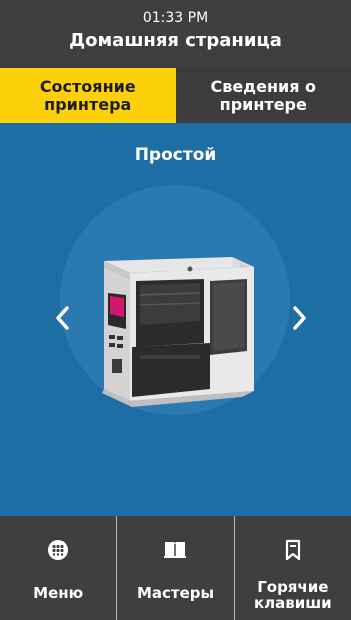  What do you see at coordinates (175, 40) in the screenshot?
I see `page-title: Домашняя страница` at bounding box center [175, 40].